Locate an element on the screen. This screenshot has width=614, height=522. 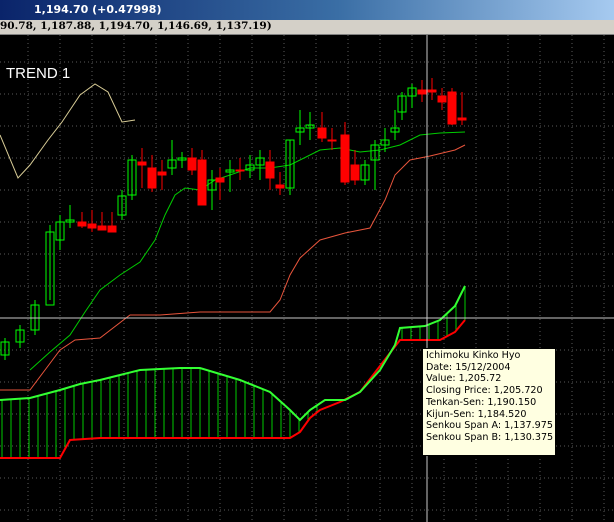
tooltip-tenkan-sen: Tenkan-Sen: 1,190.150 is located at coordinates (481, 402).